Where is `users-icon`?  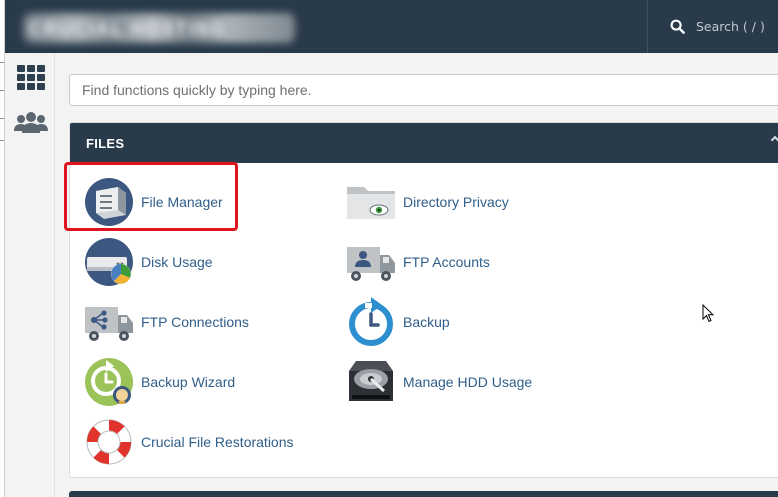
users-icon is located at coordinates (31, 123).